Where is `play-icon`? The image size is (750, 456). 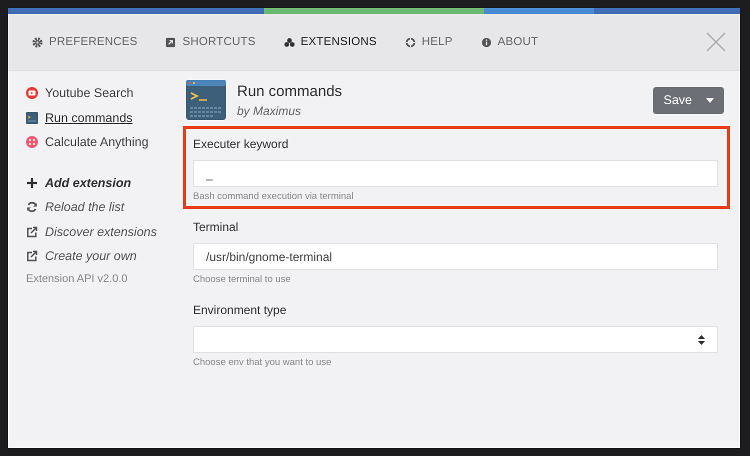 play-icon is located at coordinates (32, 93).